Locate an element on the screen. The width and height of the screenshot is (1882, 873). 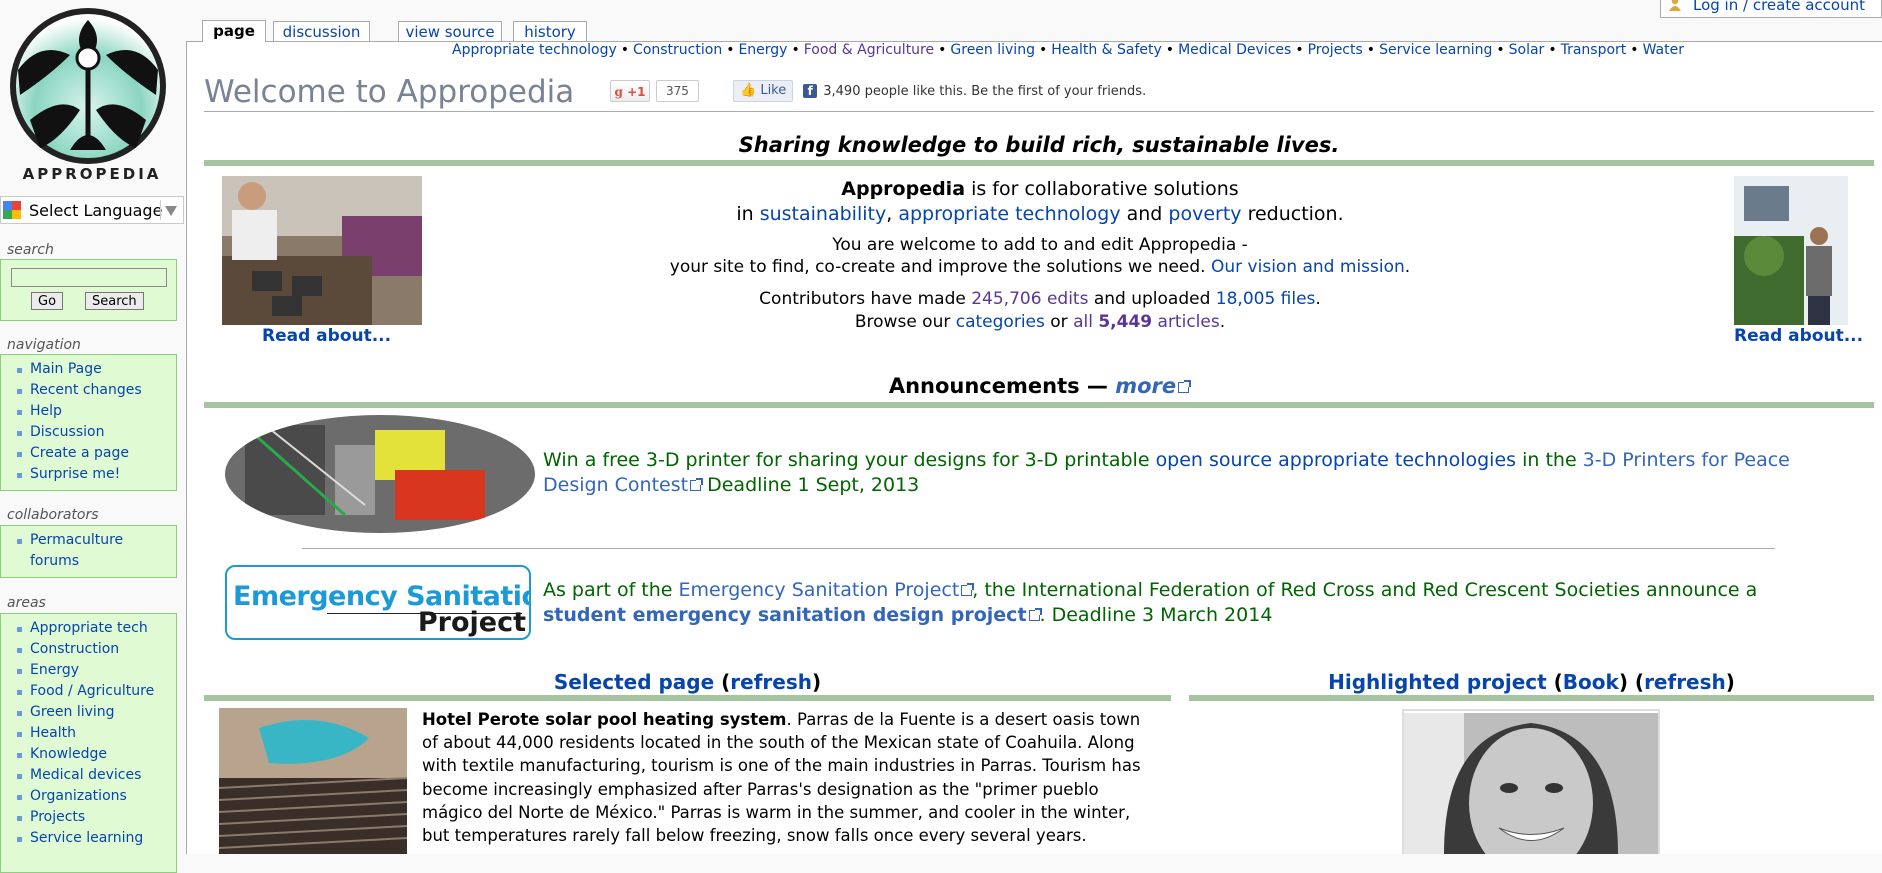
topnav-medical-devices: Medical Devices is located at coordinates (1234, 50).